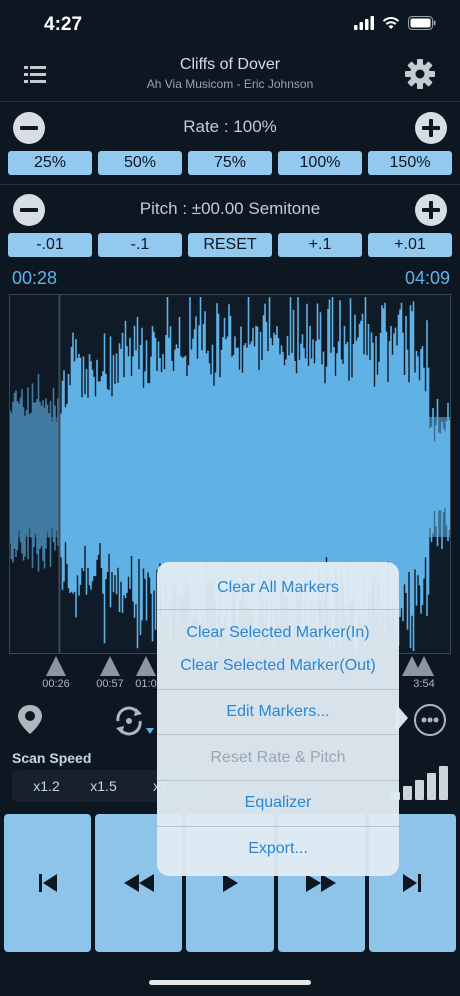  What do you see at coordinates (410, 163) in the screenshot?
I see `rate-preset-150: 150%` at bounding box center [410, 163].